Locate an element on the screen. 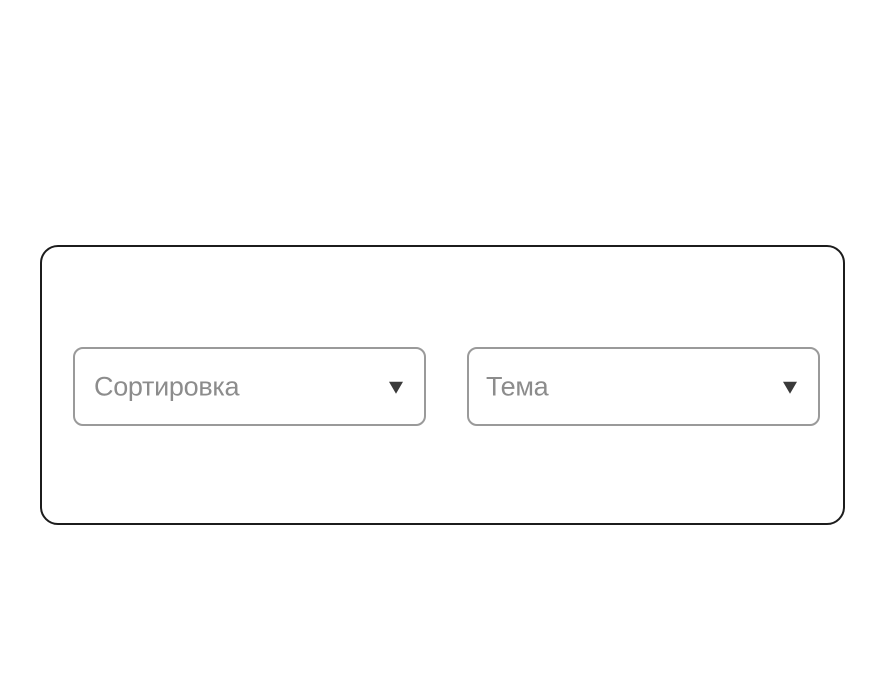  topic-select: Тема is located at coordinates (643, 386).